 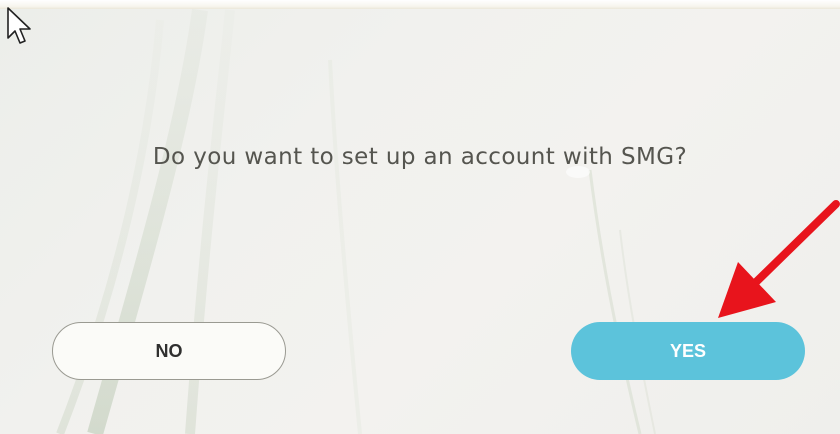 I want to click on no-button-label: NO, so click(x=169, y=350).